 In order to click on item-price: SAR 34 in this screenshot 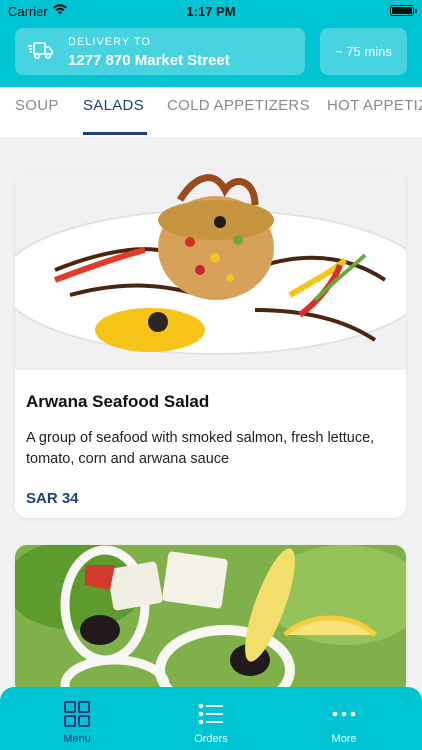, I will do `click(52, 498)`.